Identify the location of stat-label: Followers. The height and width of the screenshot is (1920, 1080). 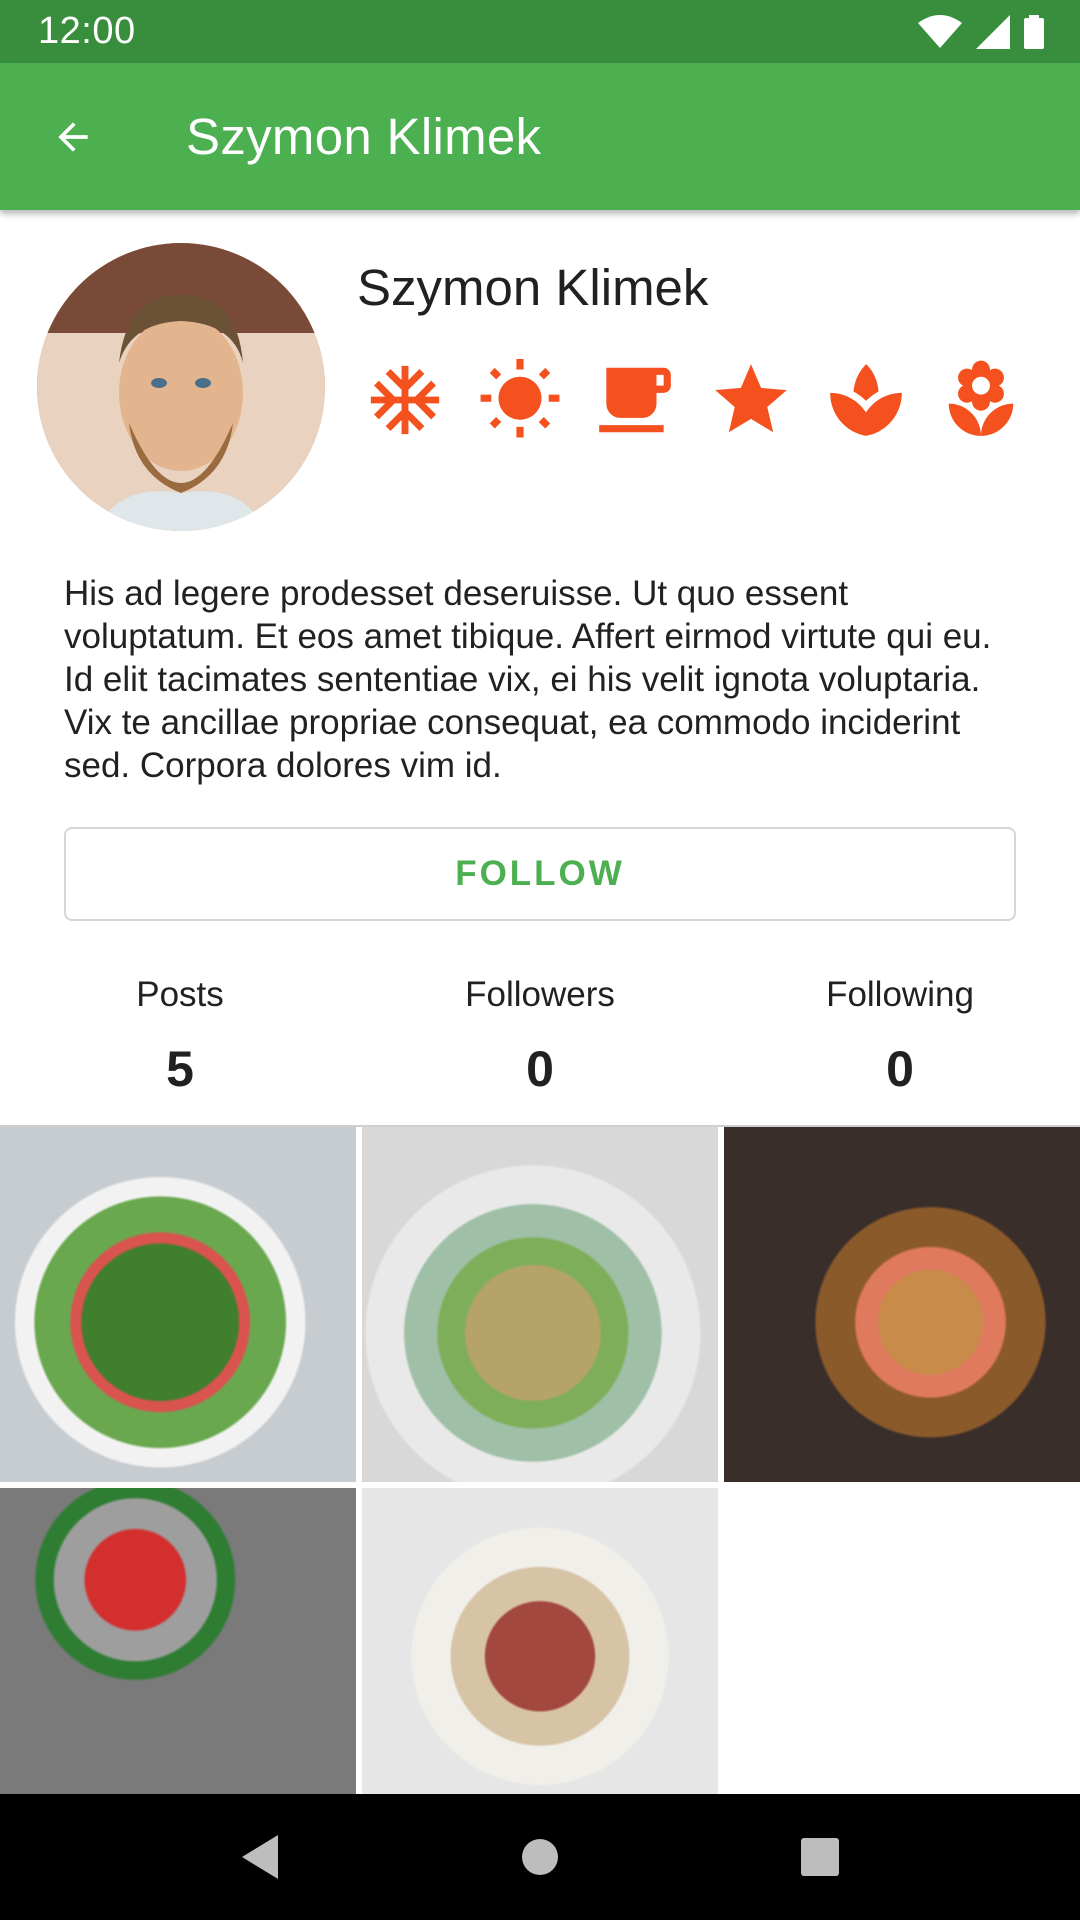
(540, 994).